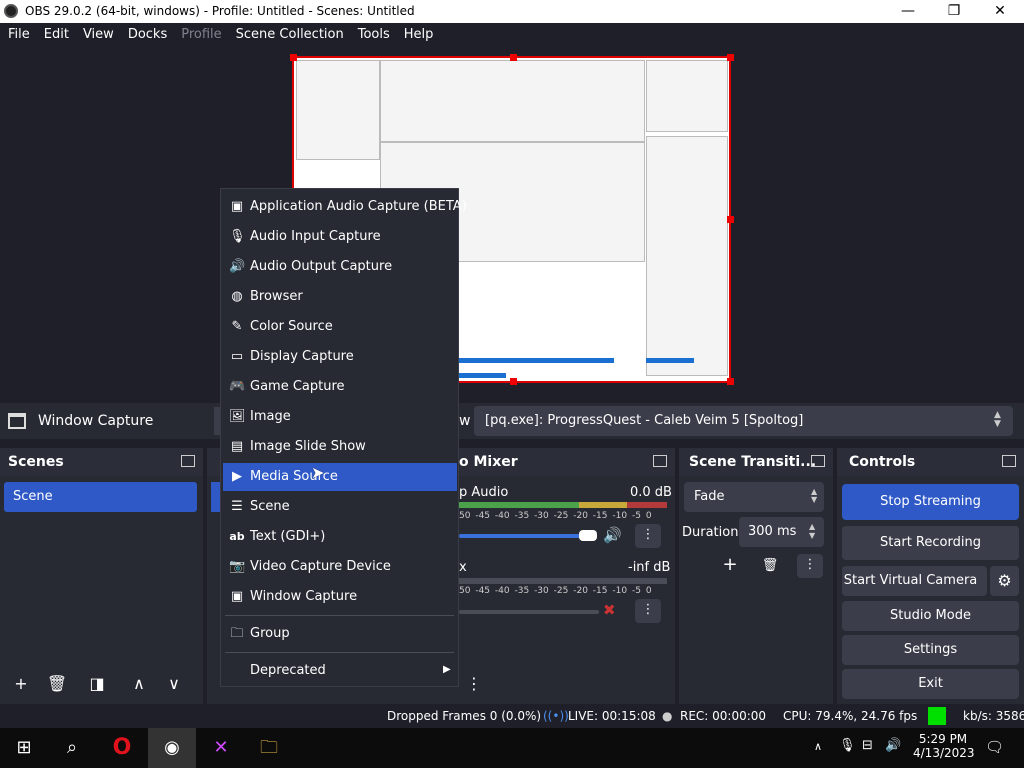  What do you see at coordinates (930, 684) in the screenshot?
I see `exit-button: Exit` at bounding box center [930, 684].